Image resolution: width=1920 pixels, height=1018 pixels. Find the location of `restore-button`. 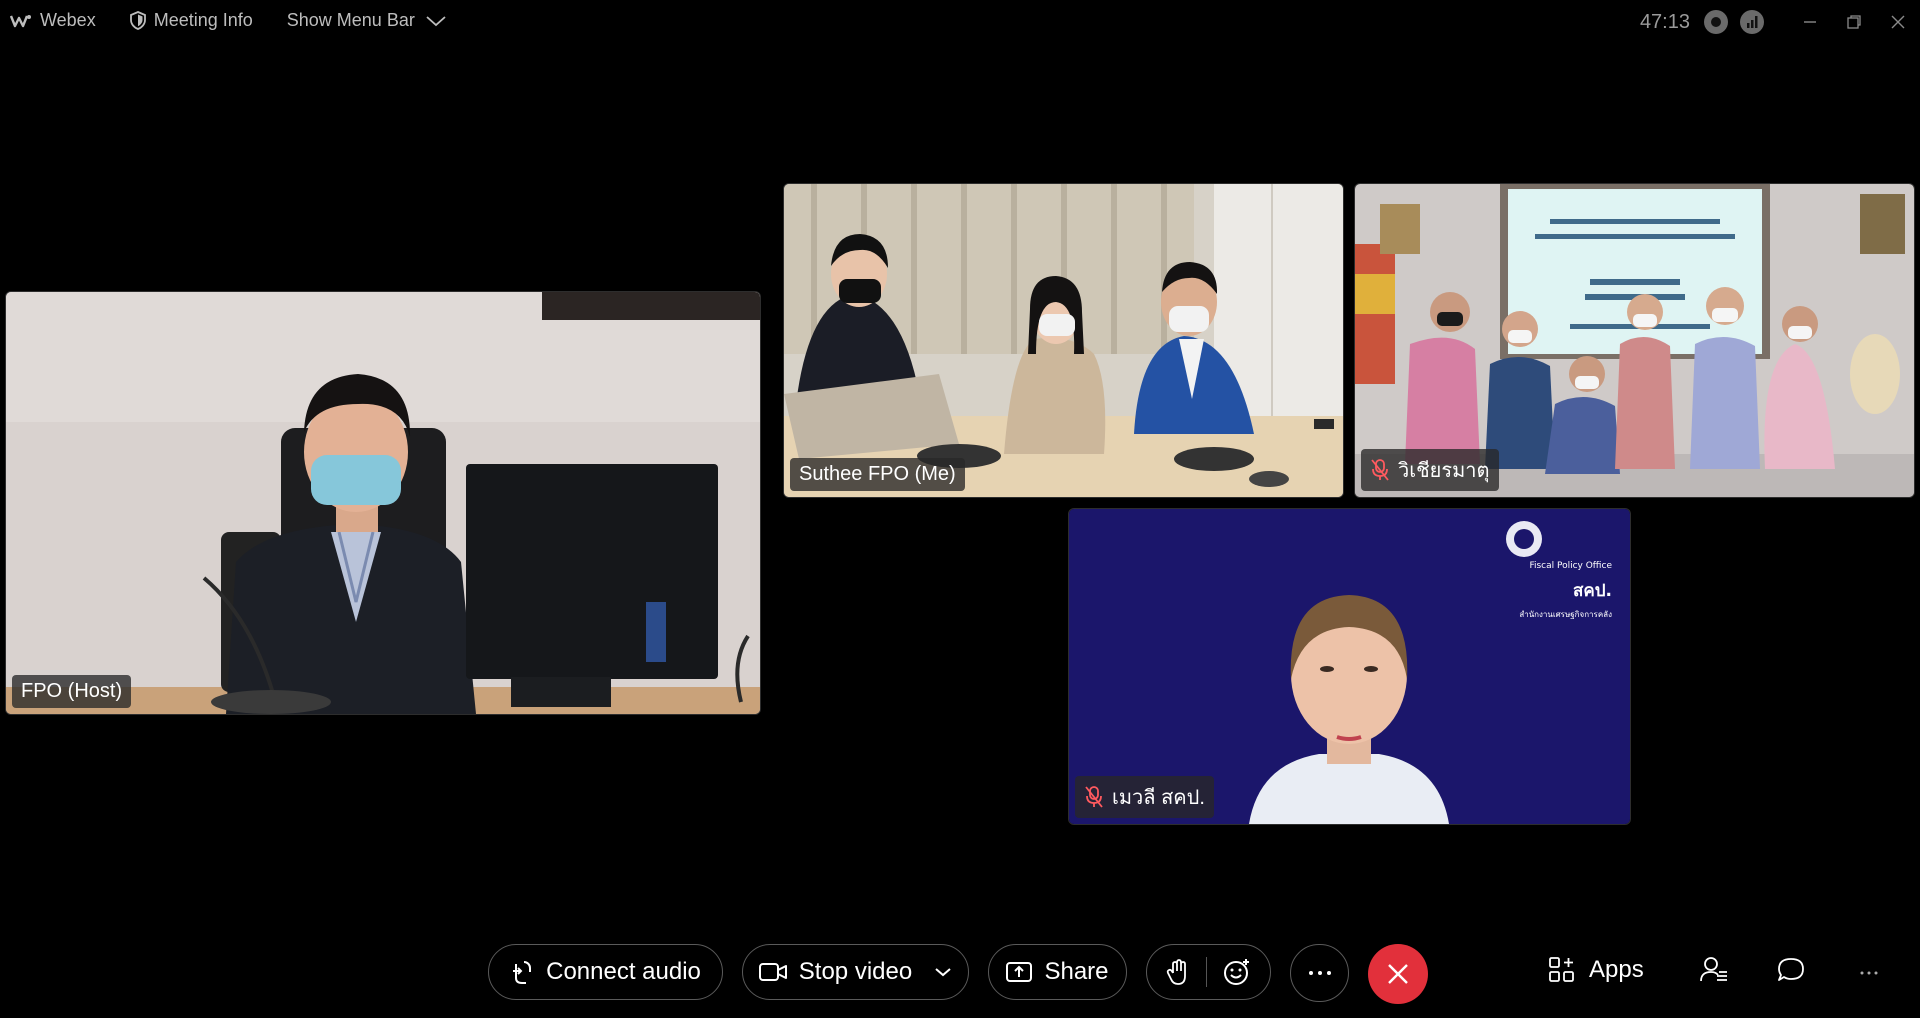

restore-button is located at coordinates (1854, 22).